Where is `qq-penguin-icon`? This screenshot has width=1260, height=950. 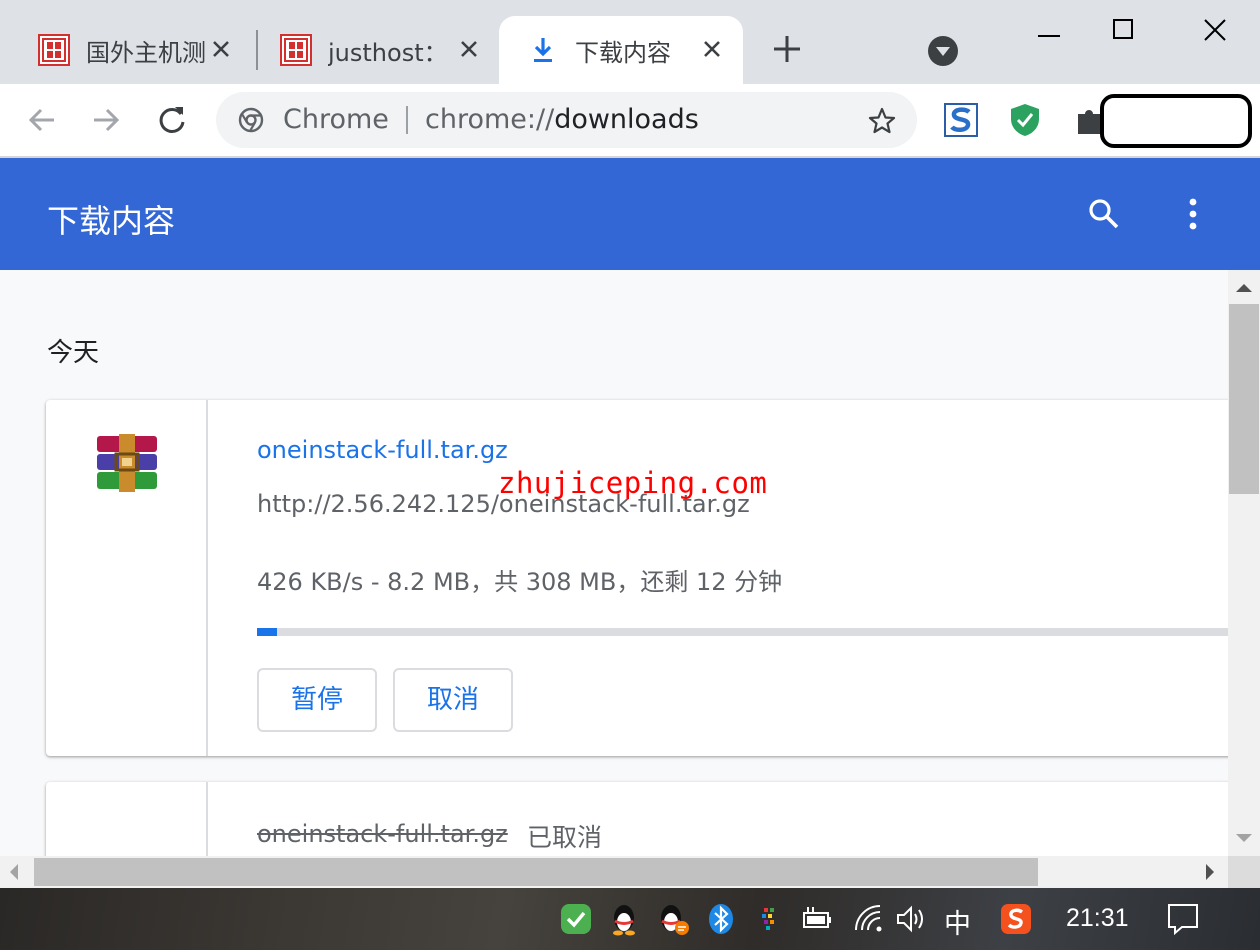 qq-penguin-icon is located at coordinates (624, 919).